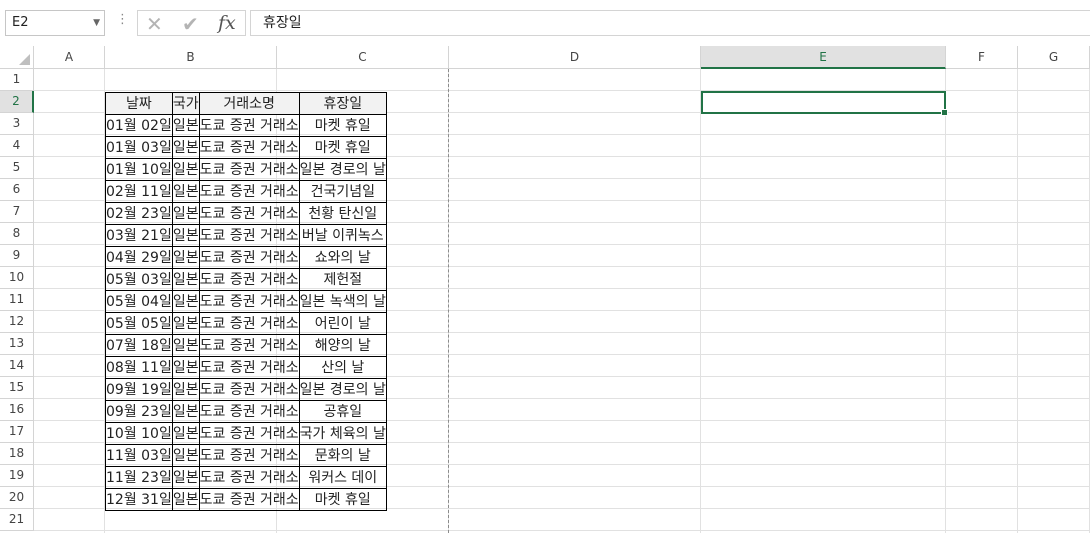  I want to click on name-box: E2 ▼, so click(55, 23).